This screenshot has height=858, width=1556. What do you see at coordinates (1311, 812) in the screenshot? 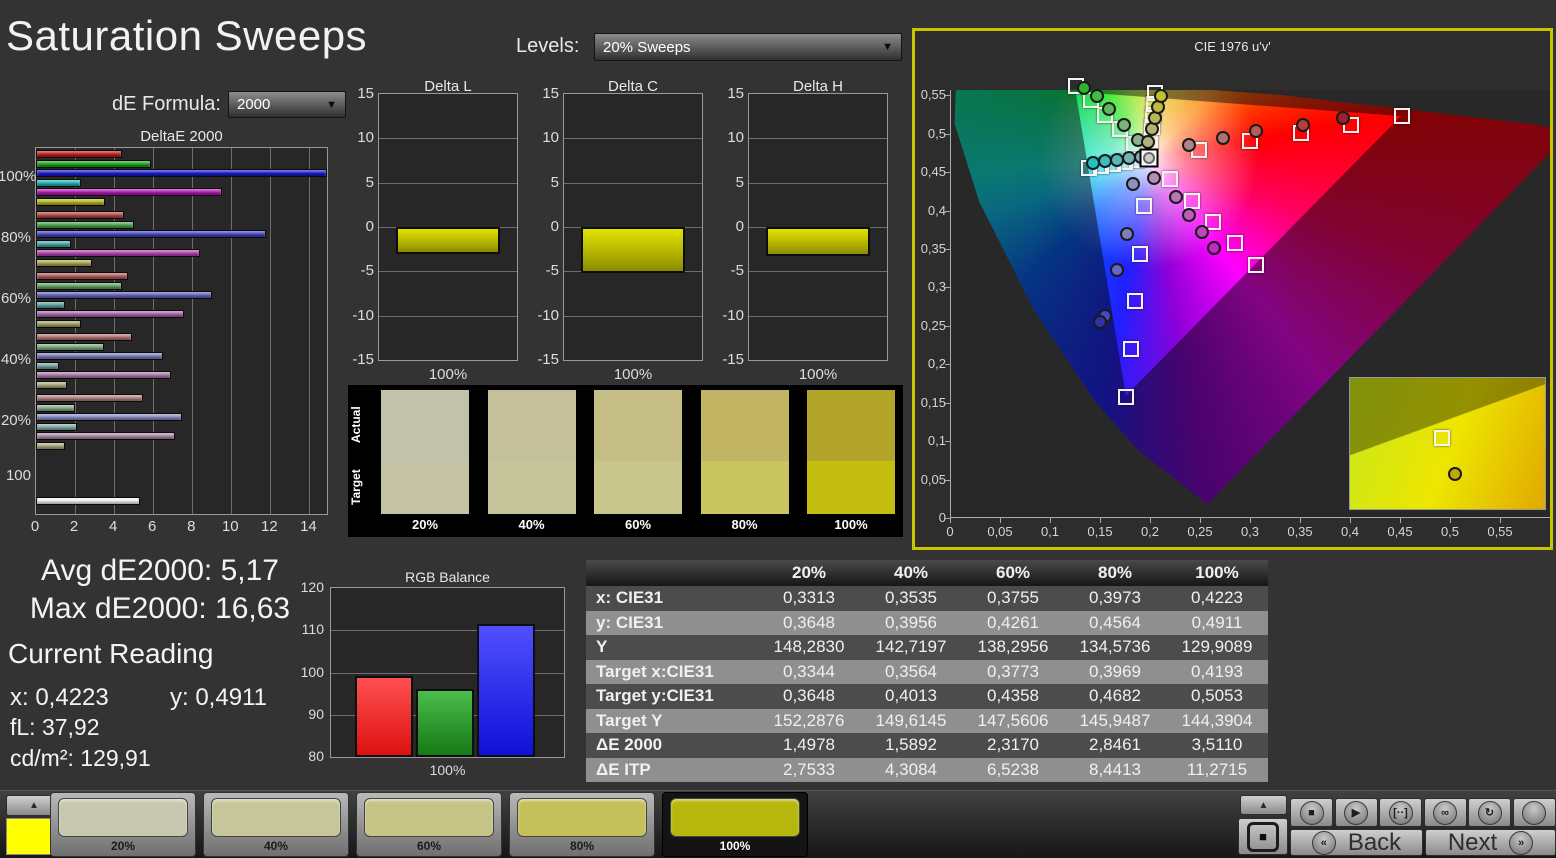
I see `stop-button: ■` at bounding box center [1311, 812].